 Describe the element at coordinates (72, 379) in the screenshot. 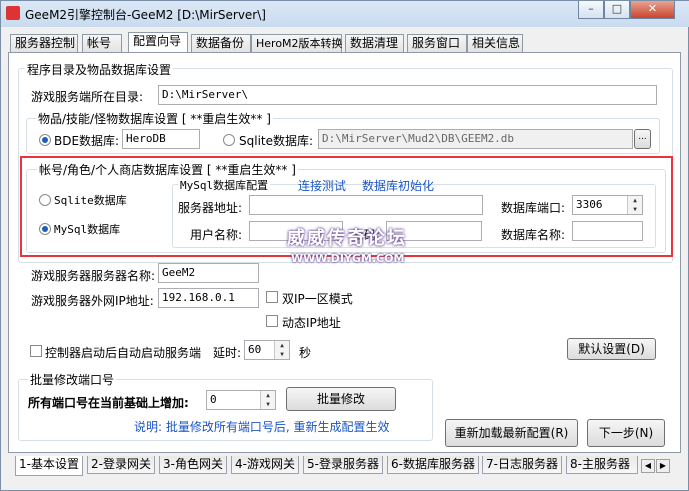

I see `batch-port-title: 批量修改端口号` at that location.